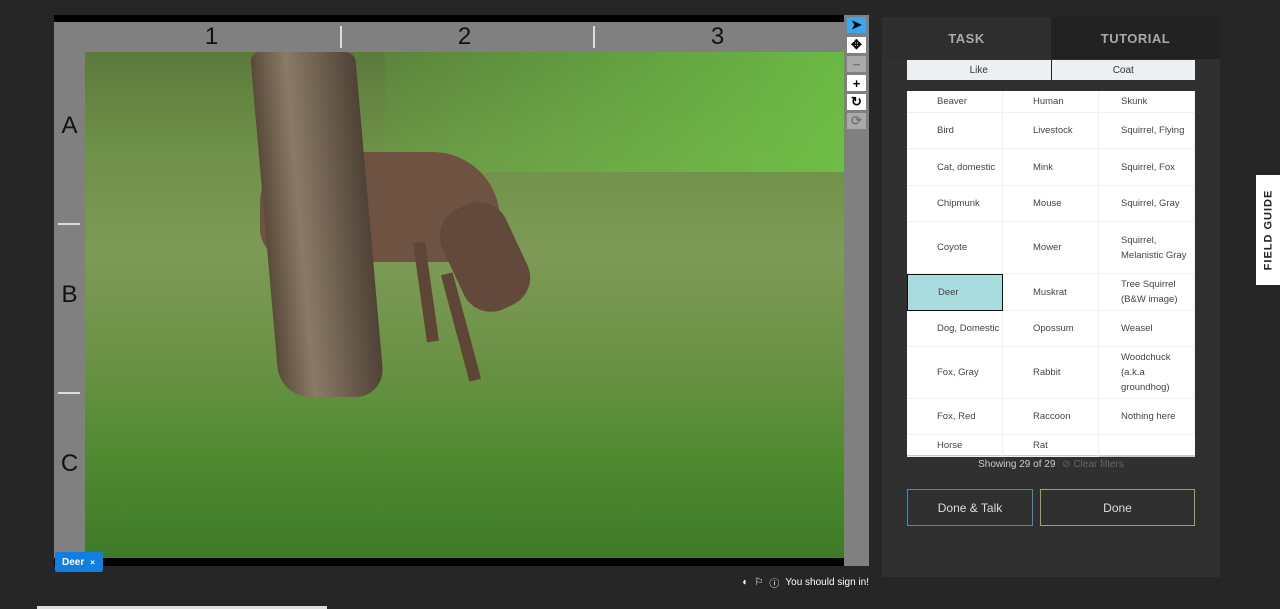 The image size is (1280, 609). What do you see at coordinates (69, 294) in the screenshot?
I see `row-label: B` at bounding box center [69, 294].